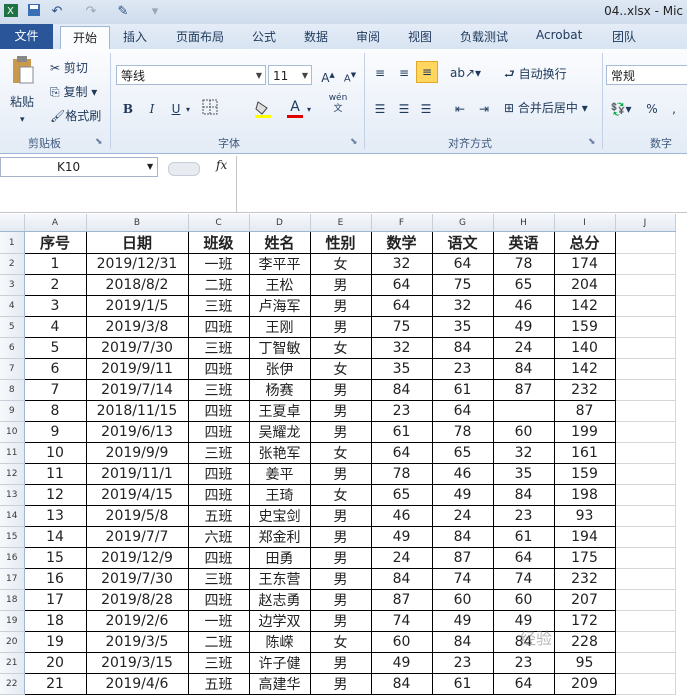 The image size is (687, 695). I want to click on header-cell: 性别, so click(341, 242).